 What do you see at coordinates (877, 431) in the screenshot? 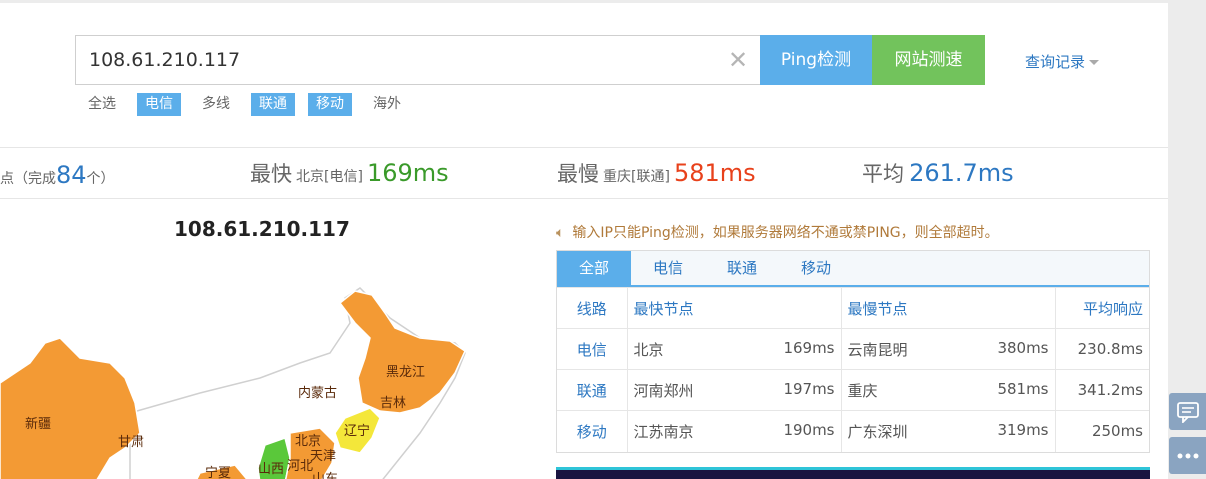
I see `slow-node: 广东深圳` at bounding box center [877, 431].